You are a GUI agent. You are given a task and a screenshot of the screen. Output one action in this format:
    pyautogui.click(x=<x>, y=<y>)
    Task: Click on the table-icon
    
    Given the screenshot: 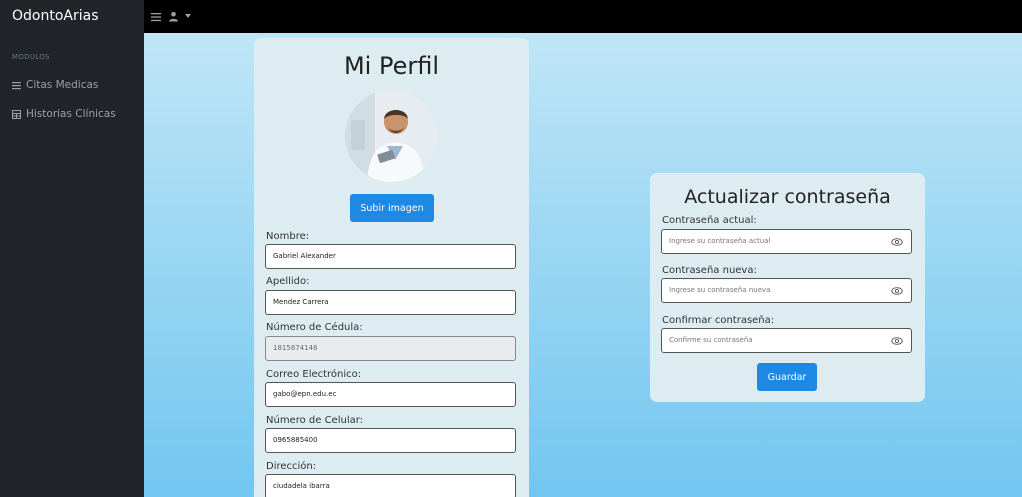 What is the action you would take?
    pyautogui.click(x=16, y=114)
    